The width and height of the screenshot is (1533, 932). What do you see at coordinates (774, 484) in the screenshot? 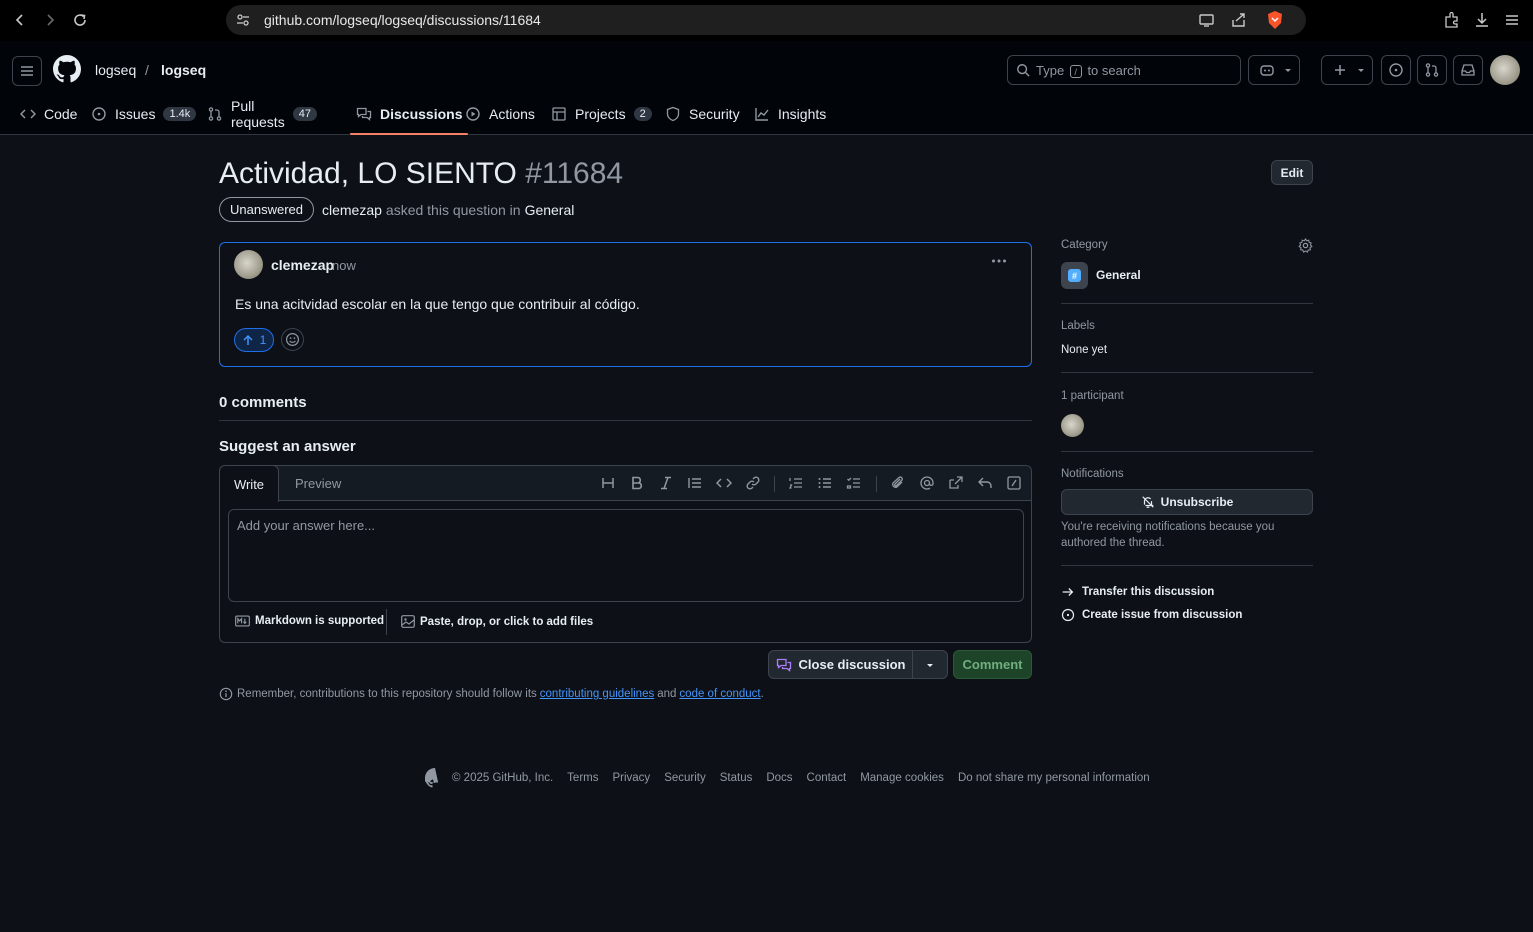
I see `toolbar-divider` at bounding box center [774, 484].